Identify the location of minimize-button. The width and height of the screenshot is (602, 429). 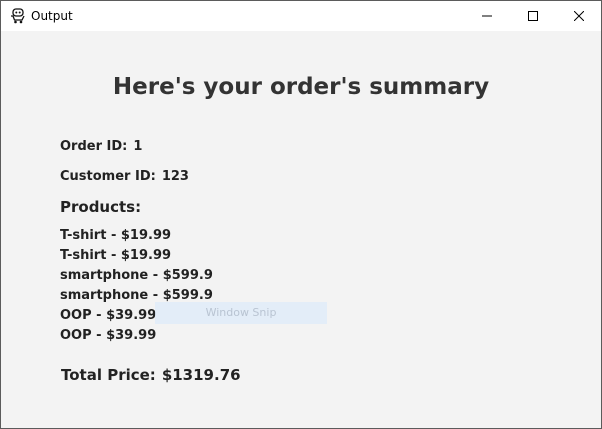
(487, 16).